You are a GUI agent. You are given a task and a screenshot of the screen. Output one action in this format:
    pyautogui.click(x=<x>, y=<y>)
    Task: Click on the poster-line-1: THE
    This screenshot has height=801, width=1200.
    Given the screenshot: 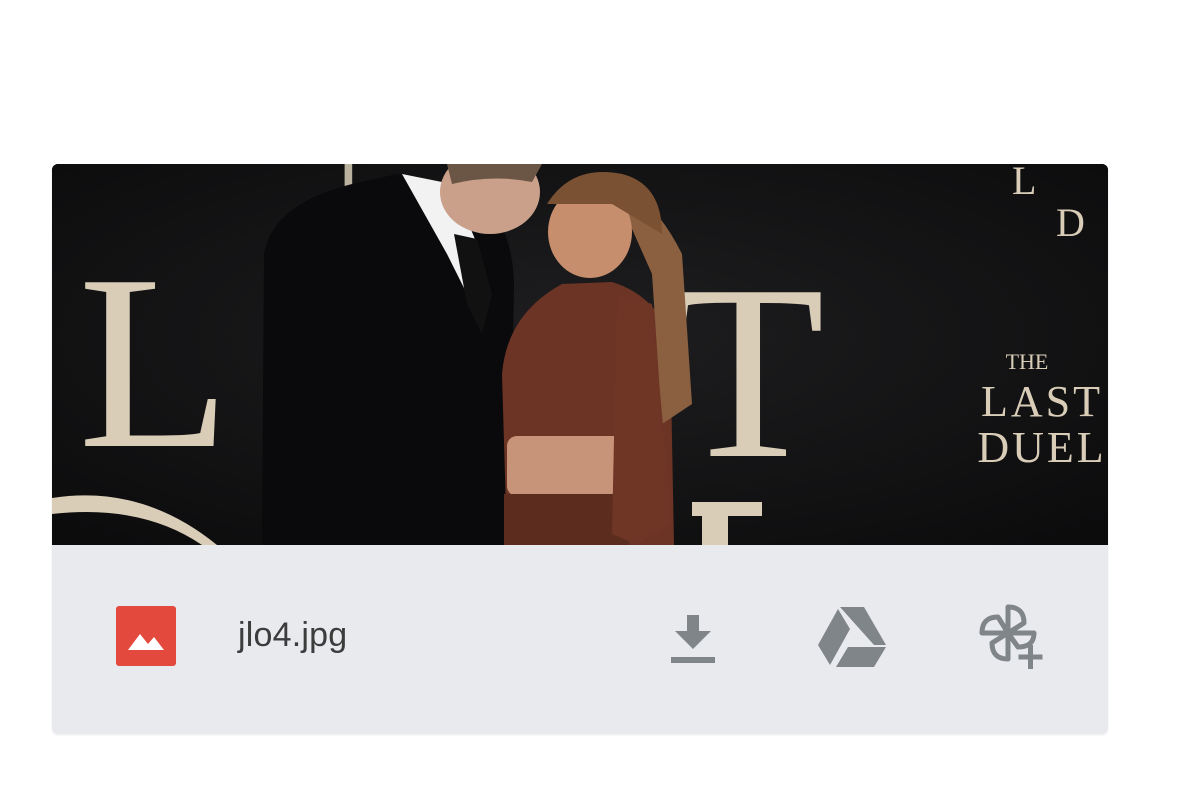 What is the action you would take?
    pyautogui.click(x=1027, y=361)
    